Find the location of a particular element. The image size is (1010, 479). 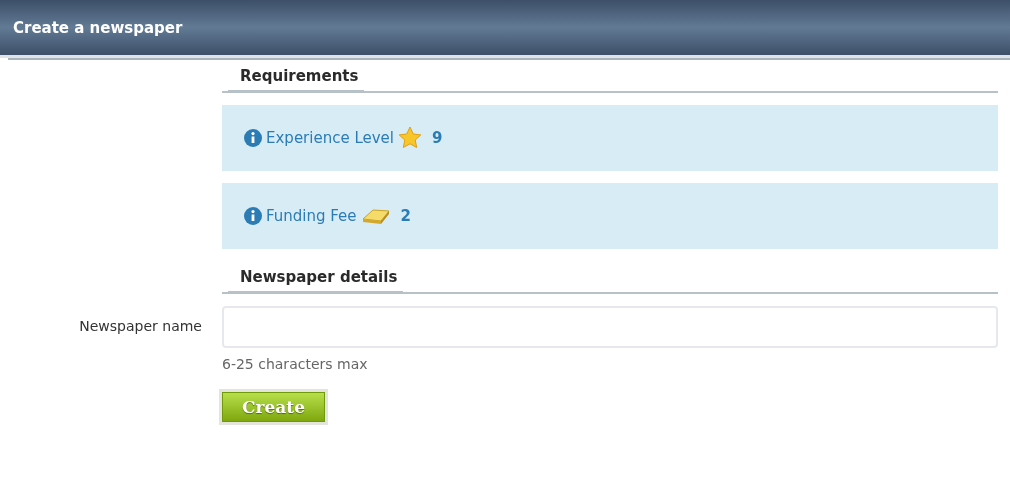

newspaper-name-field is located at coordinates (610, 327).